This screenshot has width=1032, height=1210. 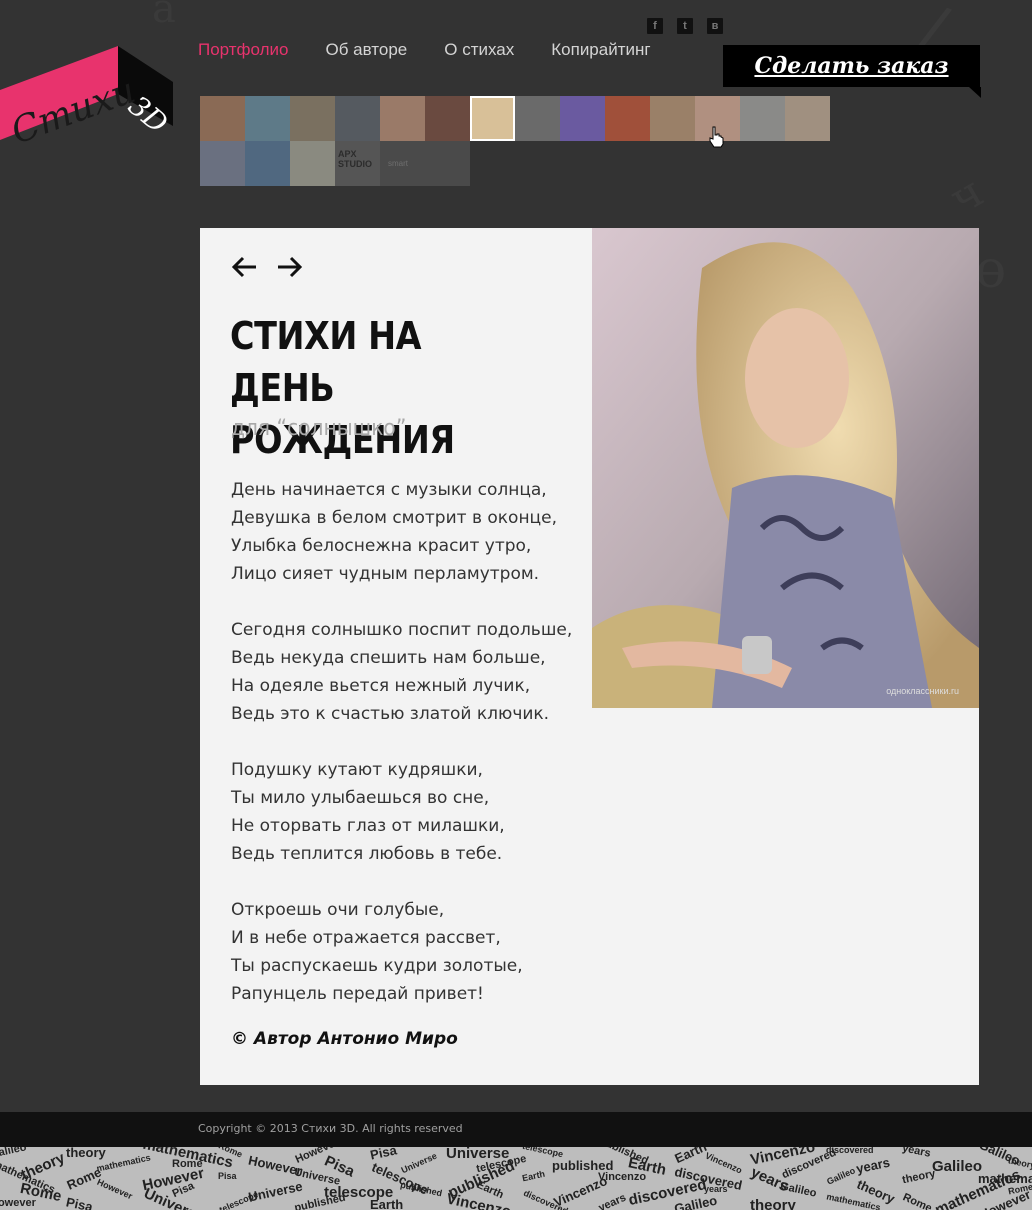 I want to click on poem-line: День начинается с музыки солнца,, so click(x=389, y=490).